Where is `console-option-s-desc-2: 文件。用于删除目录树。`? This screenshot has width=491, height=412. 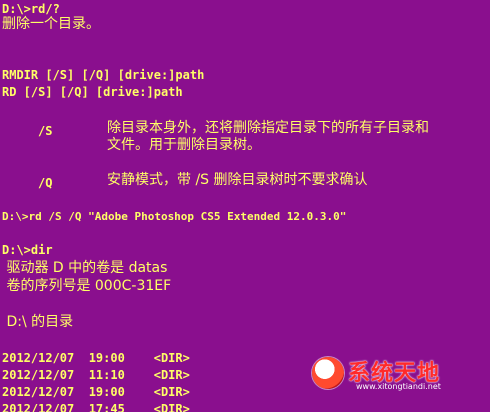 console-option-s-desc-2: 文件。用于删除目录树。 is located at coordinates (184, 145).